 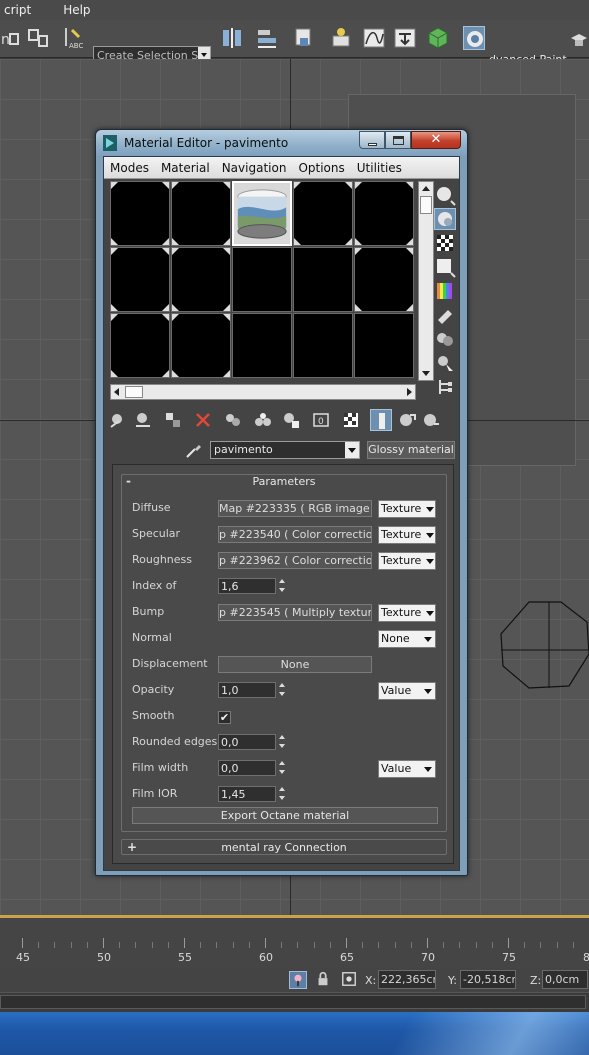 I want to click on y-coordinate-field: -20,518cm, so click(x=488, y=979).